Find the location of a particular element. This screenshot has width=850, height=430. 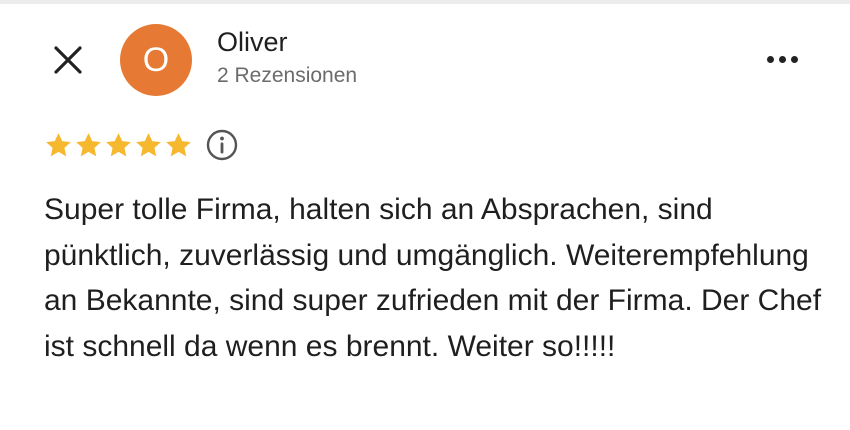

review-count: 2 Rezensionen is located at coordinates (287, 75).